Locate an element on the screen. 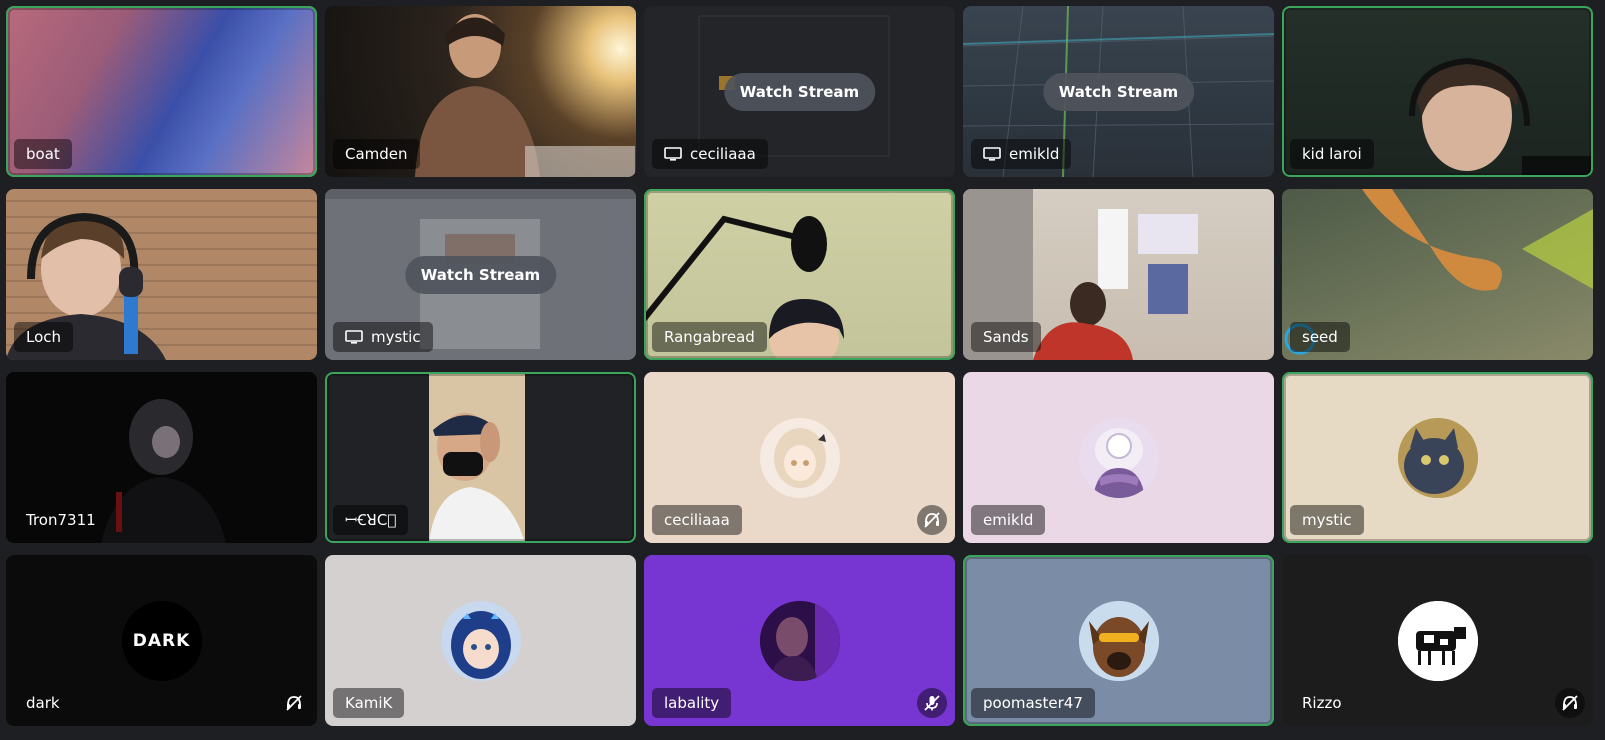 The height and width of the screenshot is (740, 1605). avatar-tile-kamik: KamiK is located at coordinates (480, 640).